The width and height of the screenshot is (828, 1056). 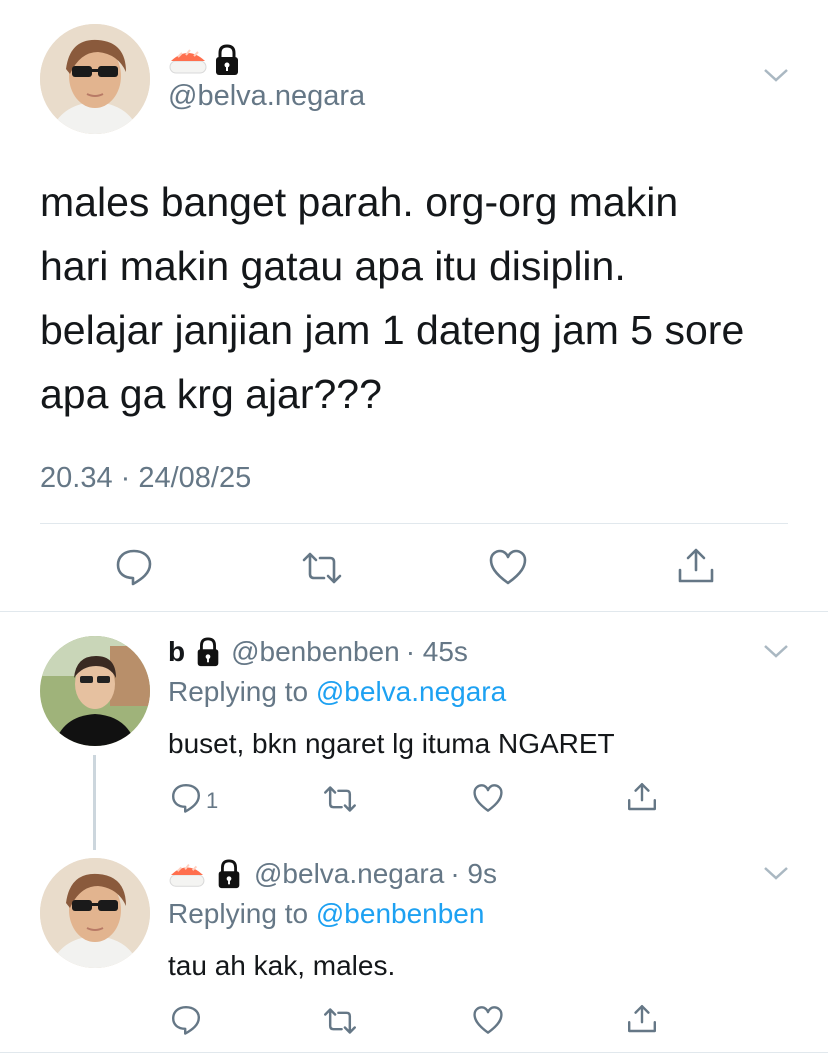 I want to click on reply-header: b @benbenben · 45s, so click(x=318, y=652).